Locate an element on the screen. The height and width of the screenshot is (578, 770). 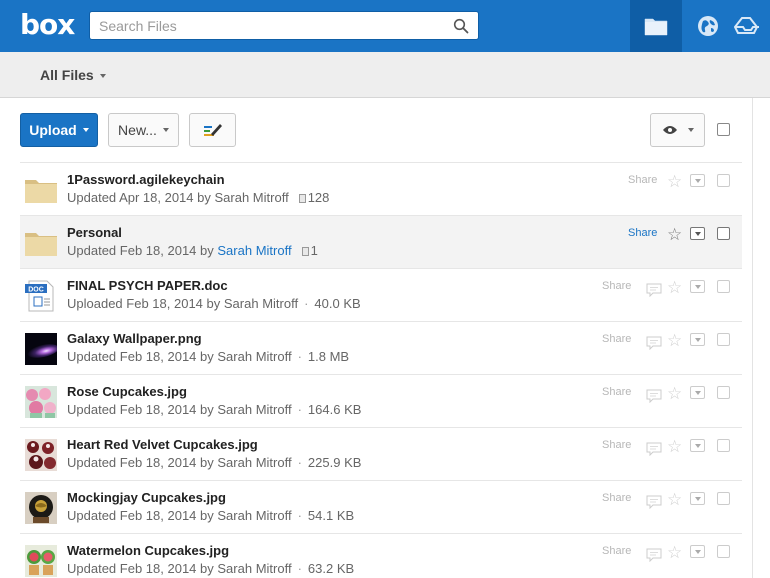
doc-file-icon: DOC is located at coordinates (41, 296).